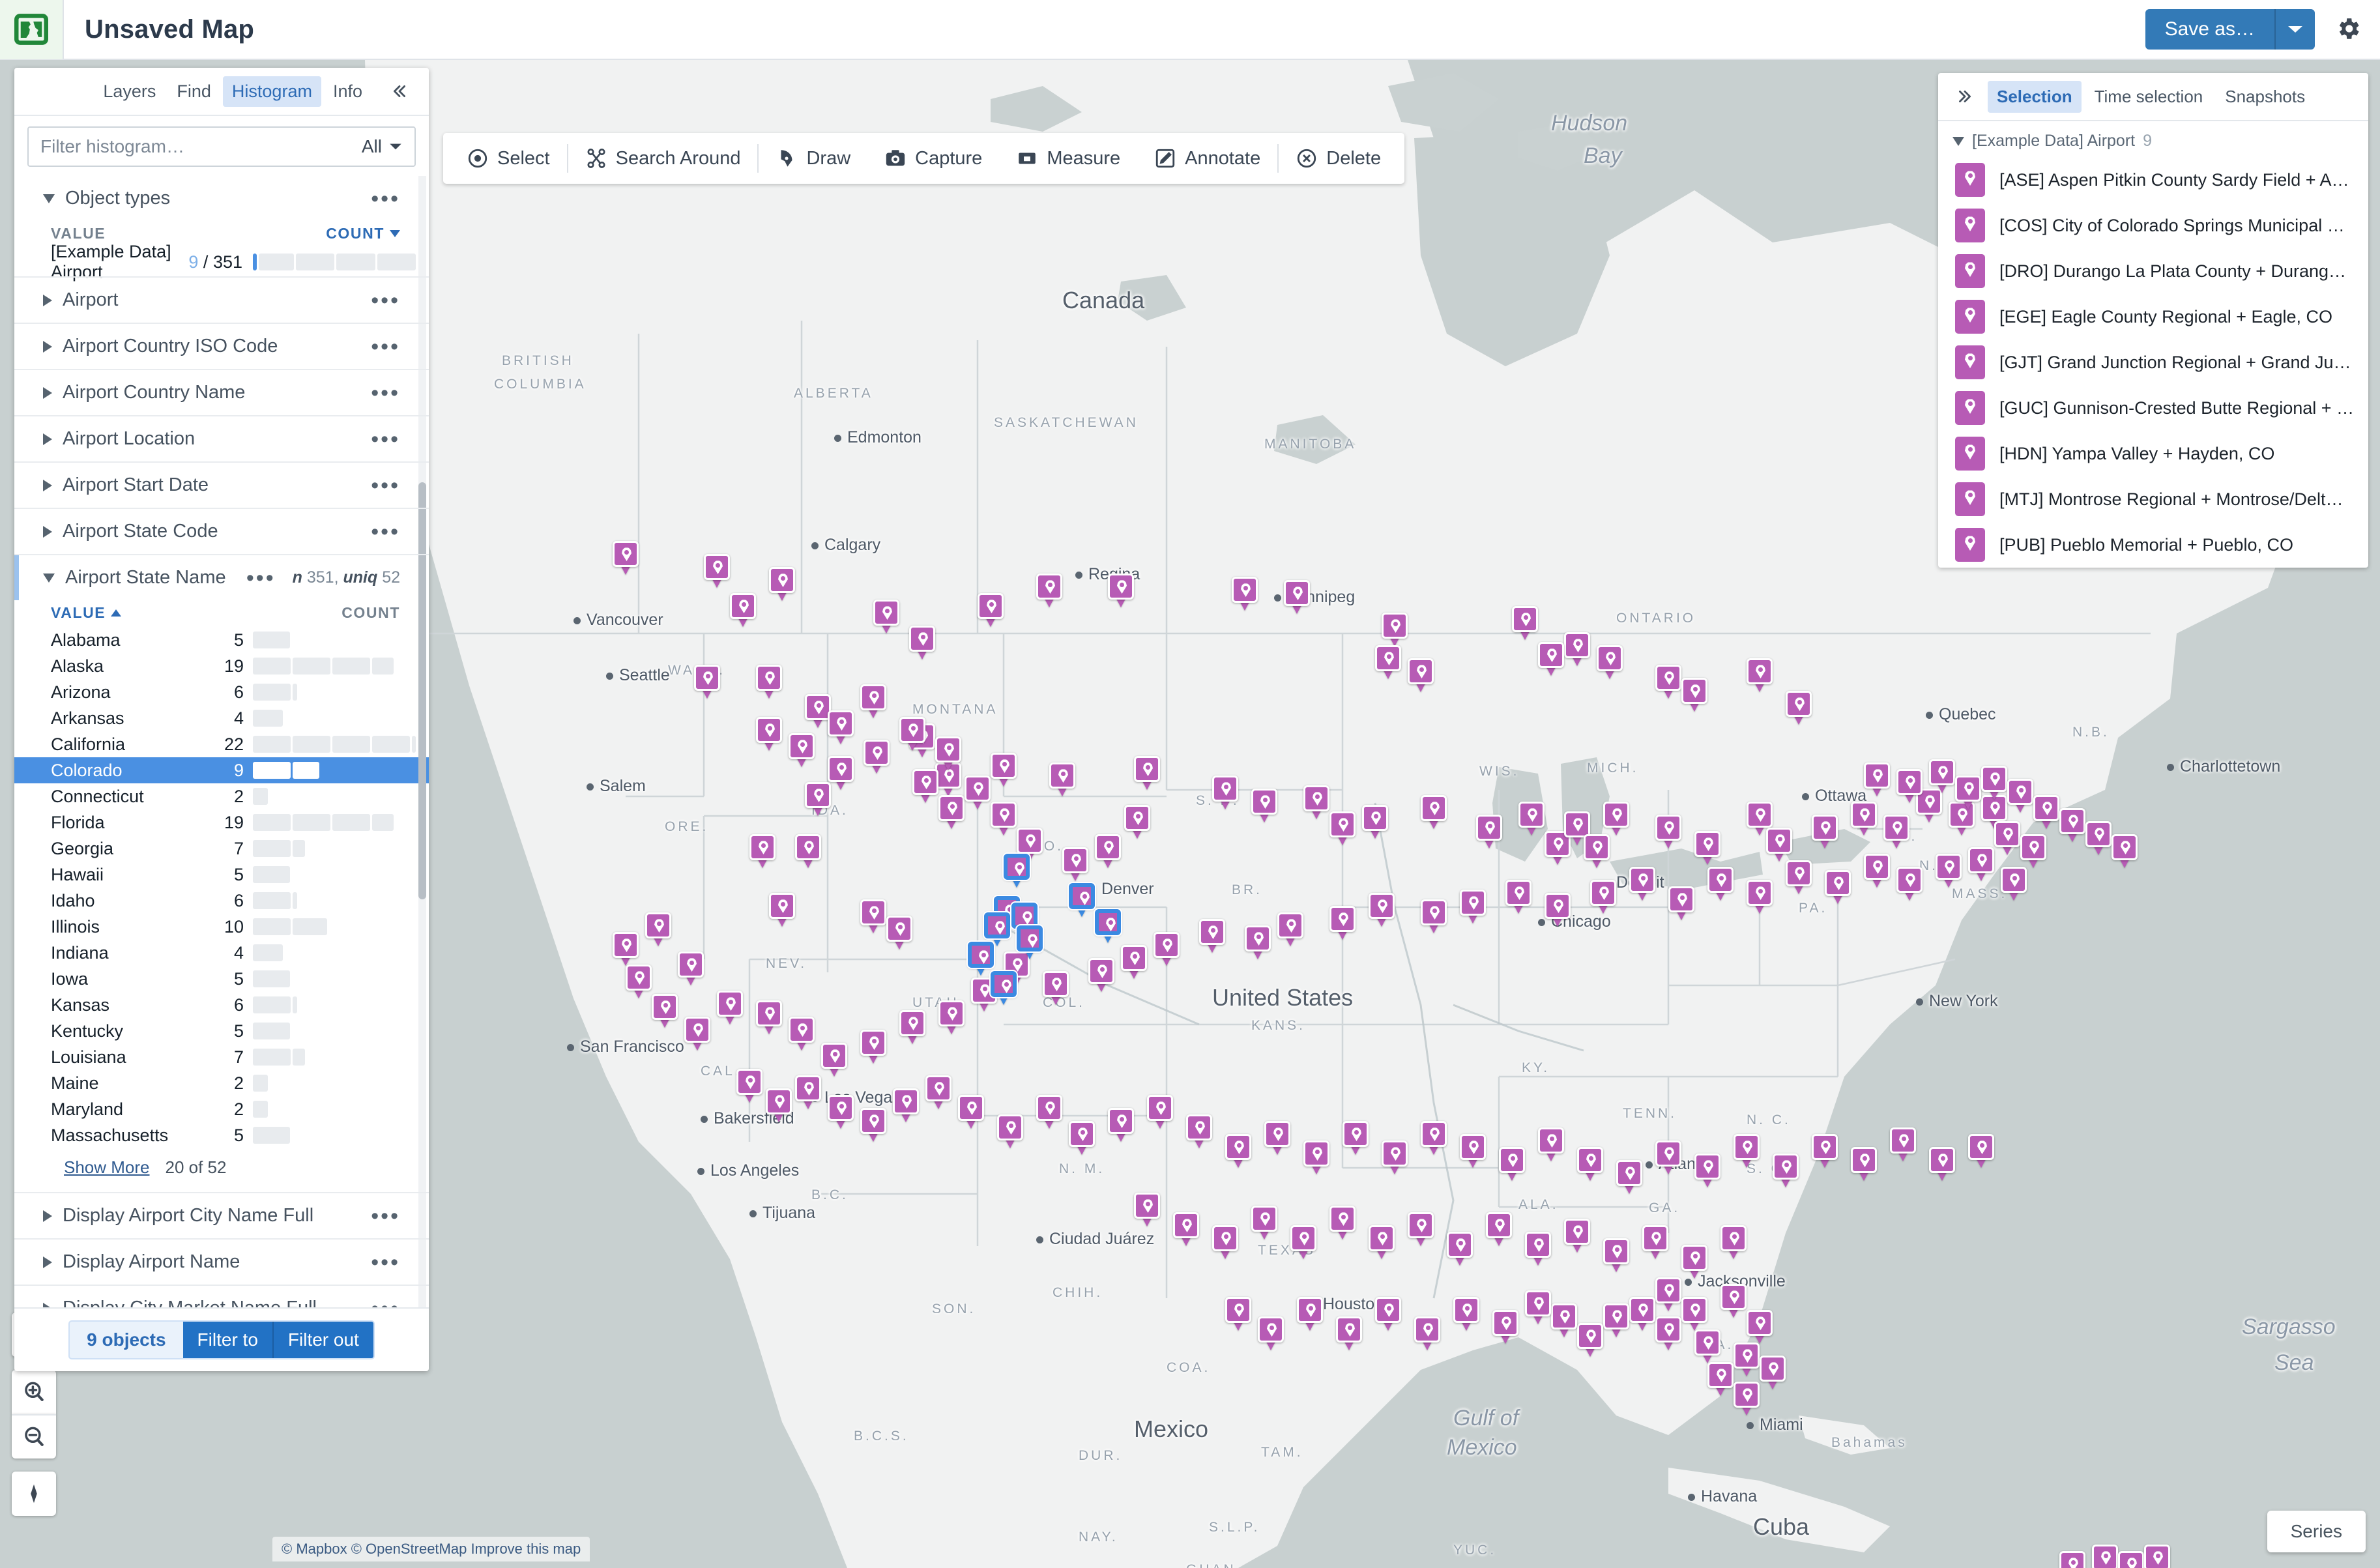 The height and width of the screenshot is (1568, 2380). What do you see at coordinates (2153, 453) in the screenshot?
I see `selection-list-item: [HDN] Yampa Valley + Hayden, CO` at bounding box center [2153, 453].